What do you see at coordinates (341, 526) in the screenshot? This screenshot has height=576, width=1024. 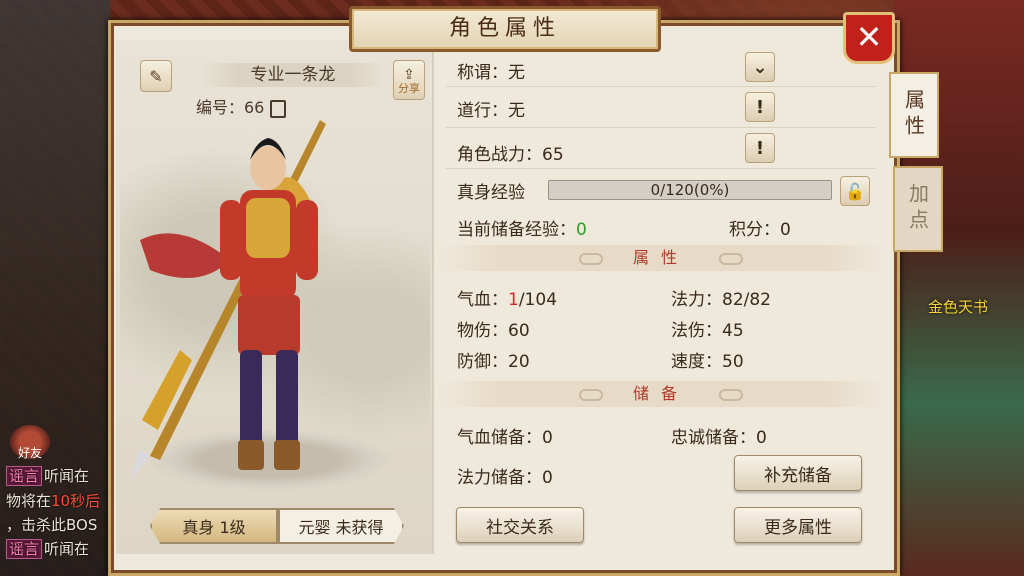 I see `tab-yuanying: 元婴 未获得` at bounding box center [341, 526].